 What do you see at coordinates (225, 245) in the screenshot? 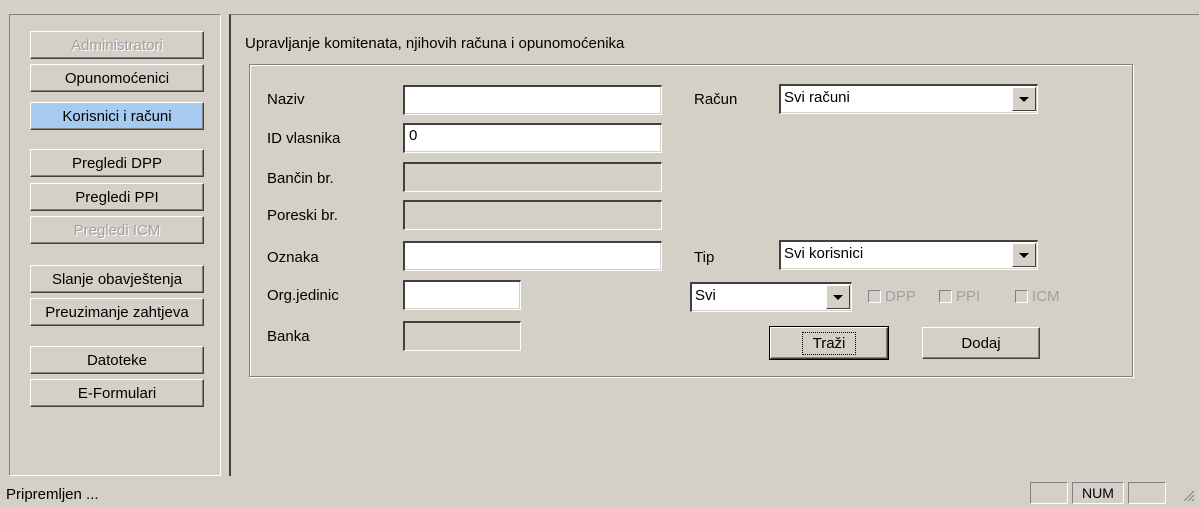
I see `pane-splitter` at bounding box center [225, 245].